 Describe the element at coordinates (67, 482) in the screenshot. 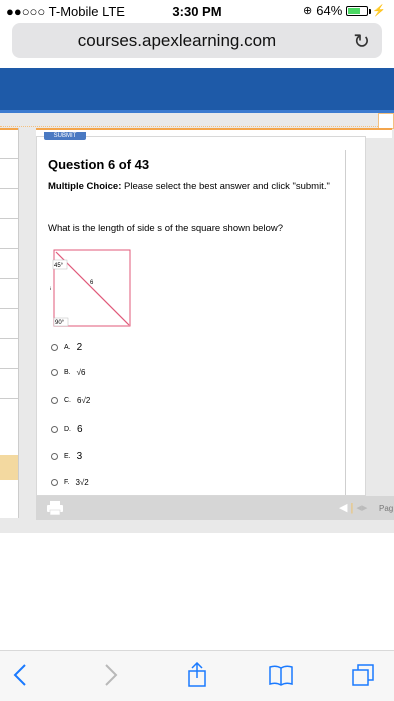

I see `choice-letter: F.` at that location.